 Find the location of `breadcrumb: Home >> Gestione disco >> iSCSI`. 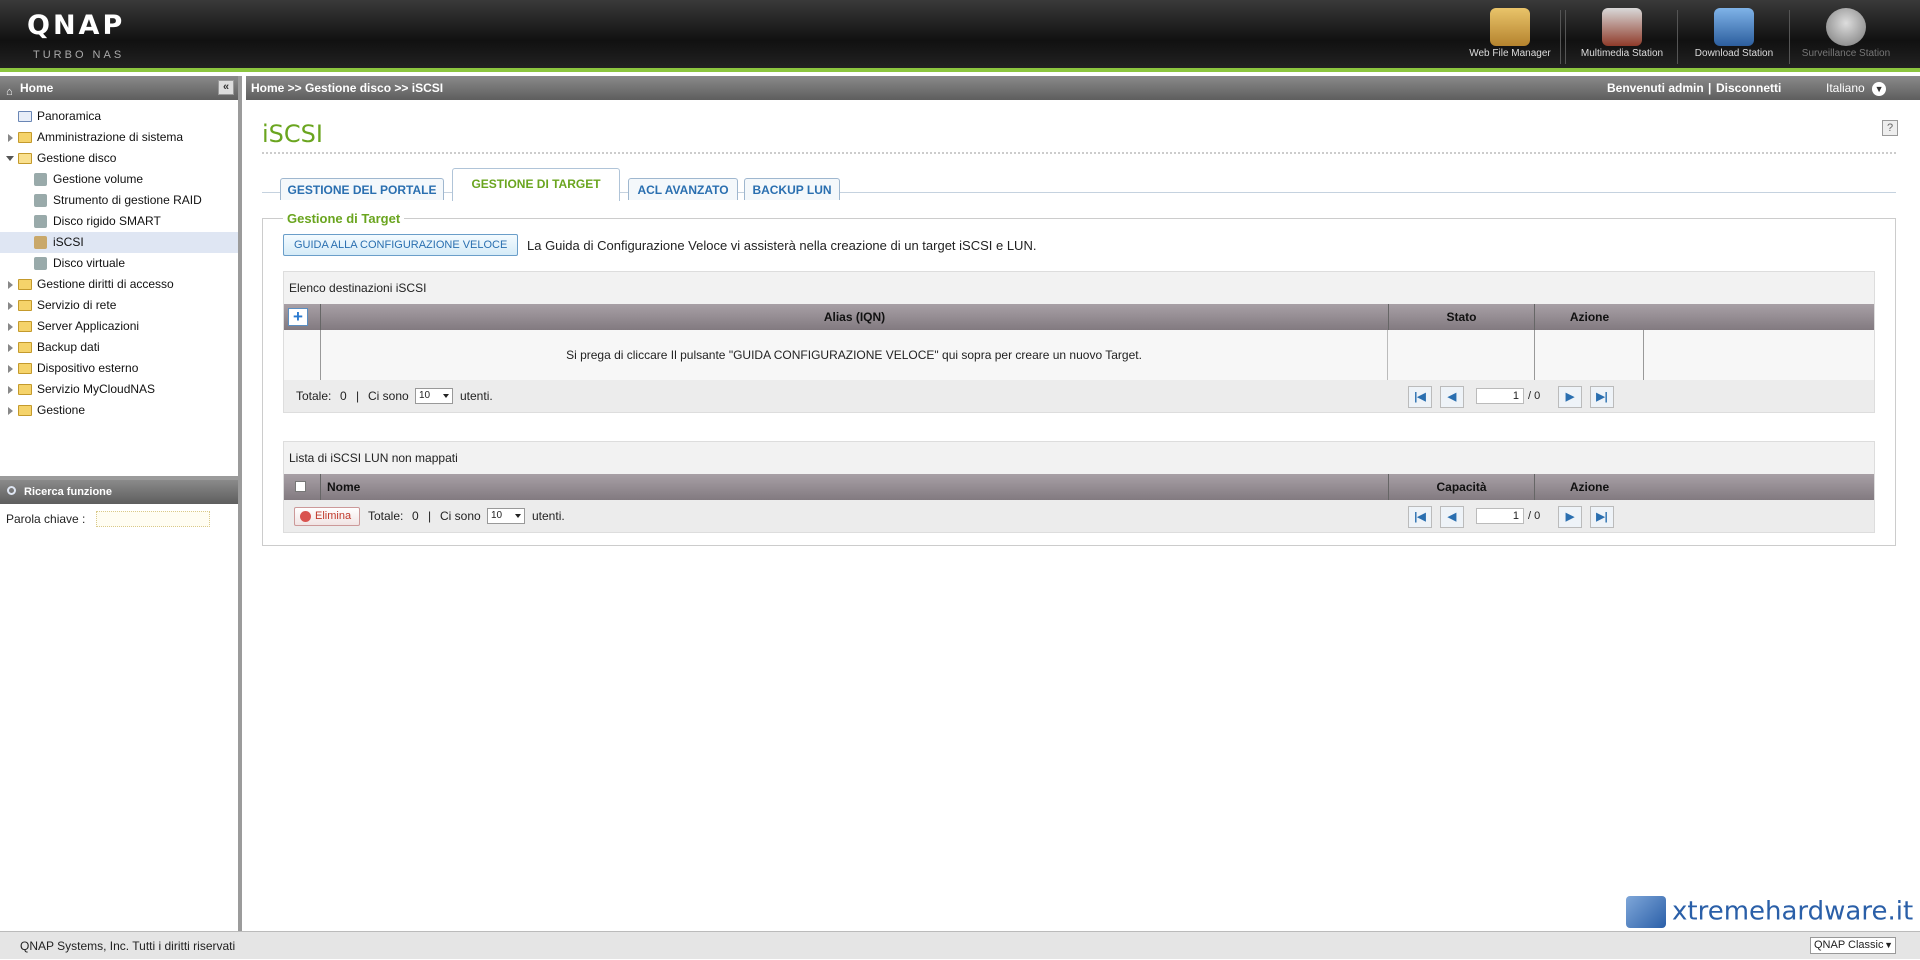

breadcrumb: Home >> Gestione disco >> iSCSI is located at coordinates (347, 88).